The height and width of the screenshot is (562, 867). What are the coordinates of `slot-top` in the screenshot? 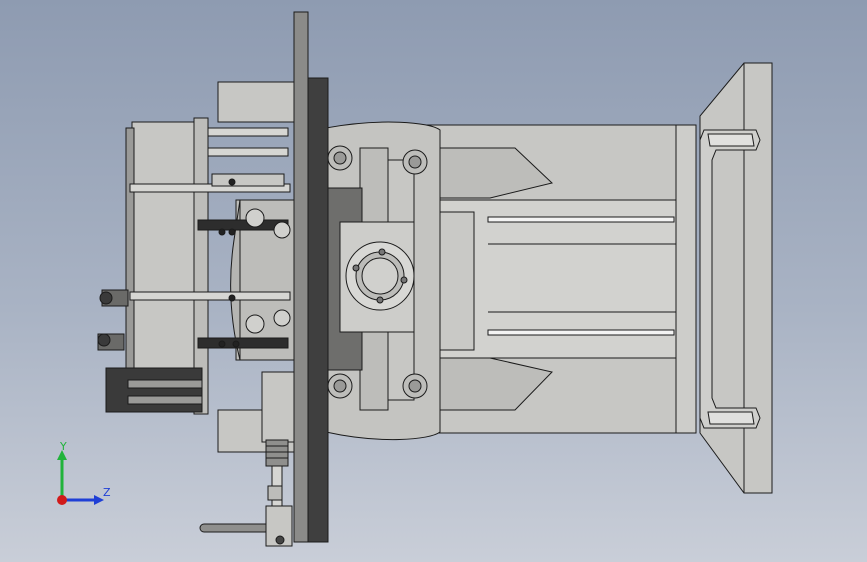 It's located at (581, 219).